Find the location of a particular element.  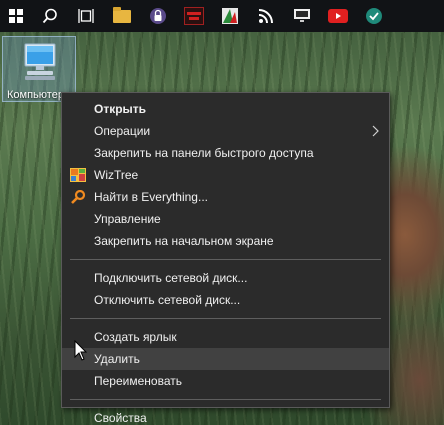

menu-item-properties: Свойства is located at coordinates (225, 416).